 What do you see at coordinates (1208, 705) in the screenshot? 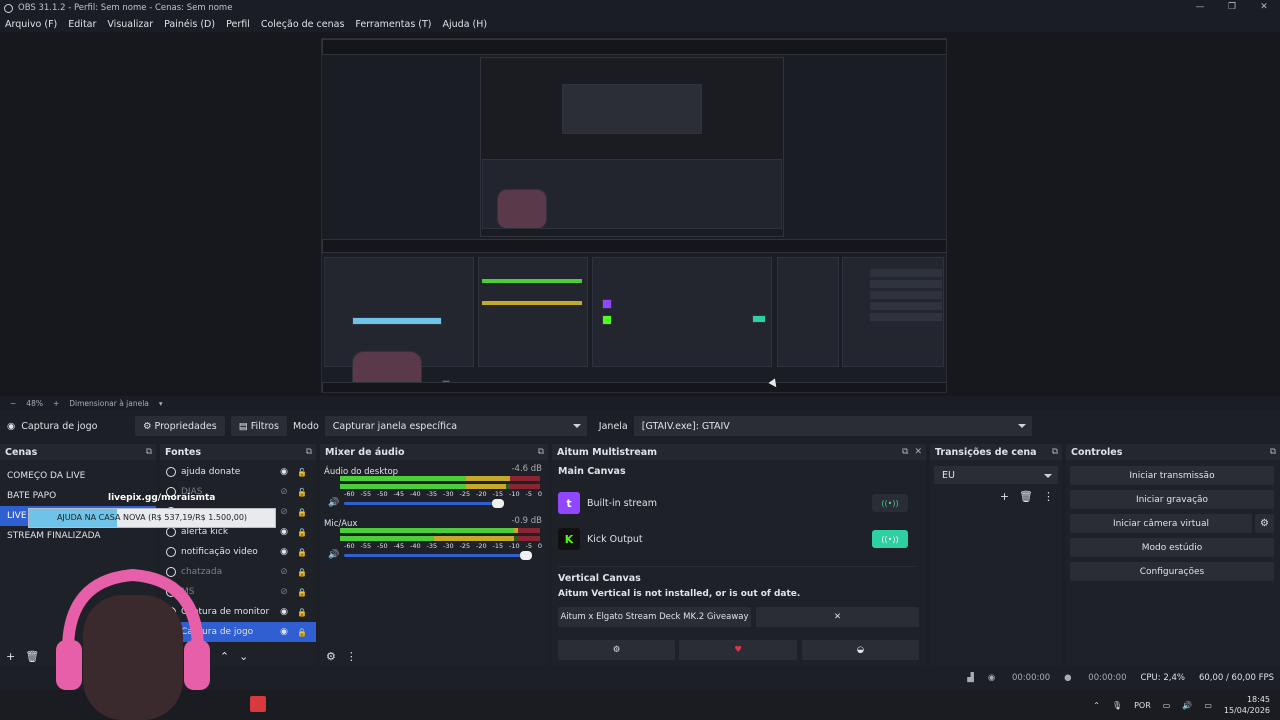
I see `battery-icon: ▭` at bounding box center [1208, 705].